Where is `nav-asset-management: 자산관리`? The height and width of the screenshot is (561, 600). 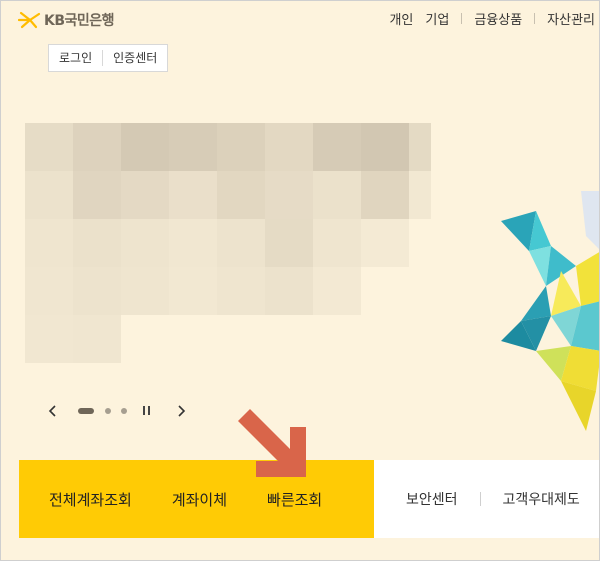
nav-asset-management: 자산관리 is located at coordinates (570, 18).